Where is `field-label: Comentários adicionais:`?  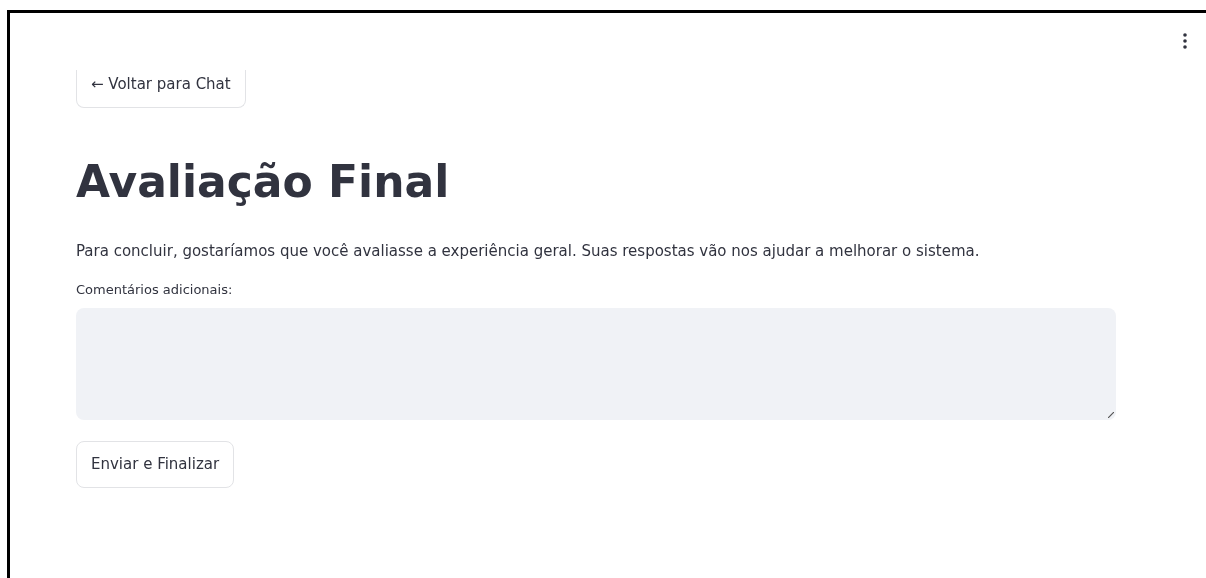
field-label: Comentários adicionais: is located at coordinates (154, 289).